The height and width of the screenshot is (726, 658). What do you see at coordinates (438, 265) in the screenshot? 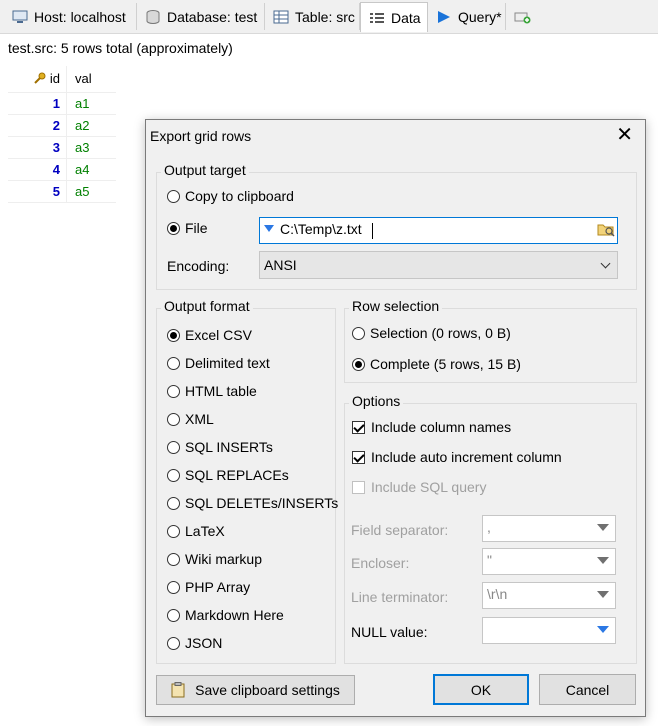
I see `encoding-select: ANSI` at bounding box center [438, 265].